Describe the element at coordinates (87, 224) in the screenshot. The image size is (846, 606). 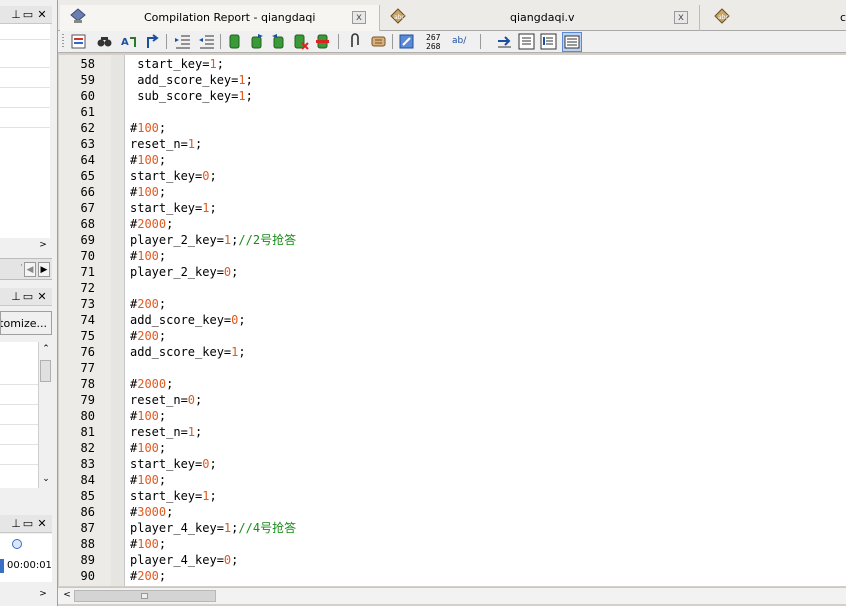
I see `line-number: 68` at that location.